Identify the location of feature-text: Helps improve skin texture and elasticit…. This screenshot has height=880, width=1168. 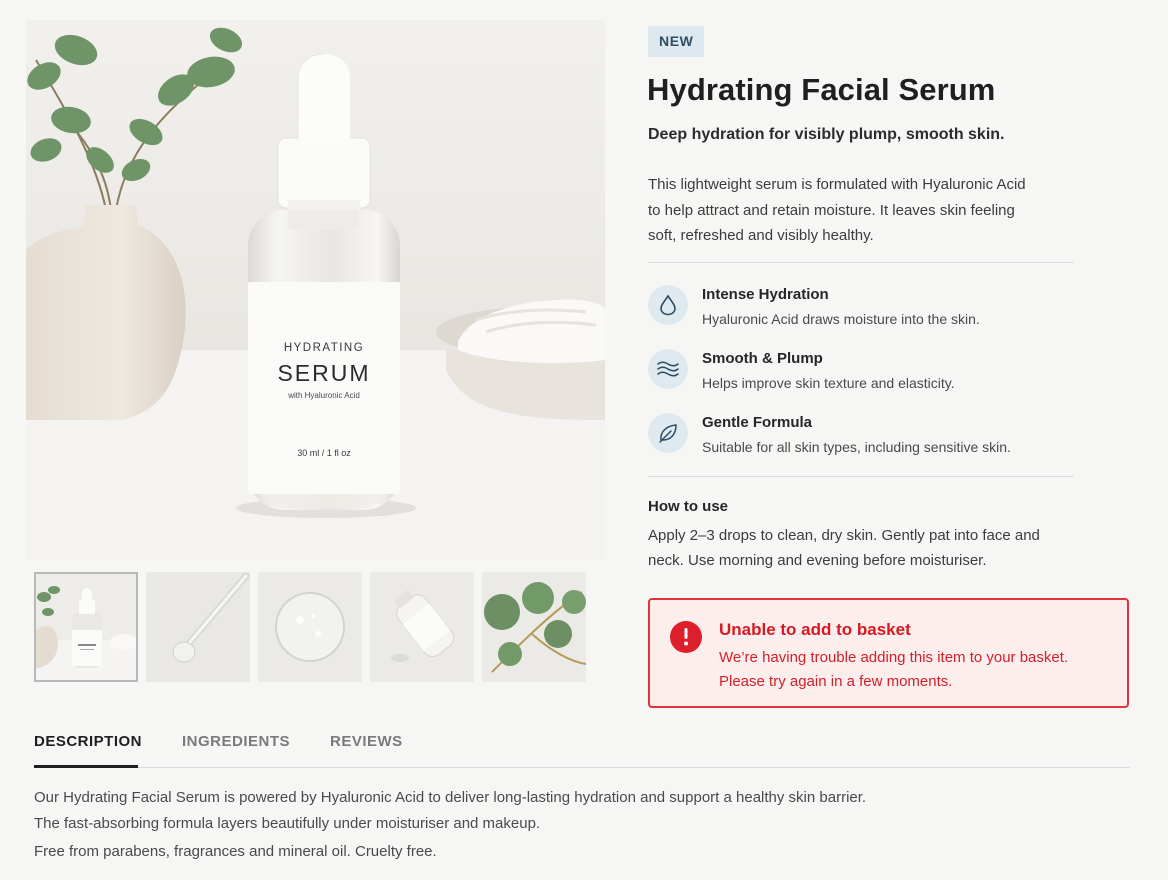
(828, 383).